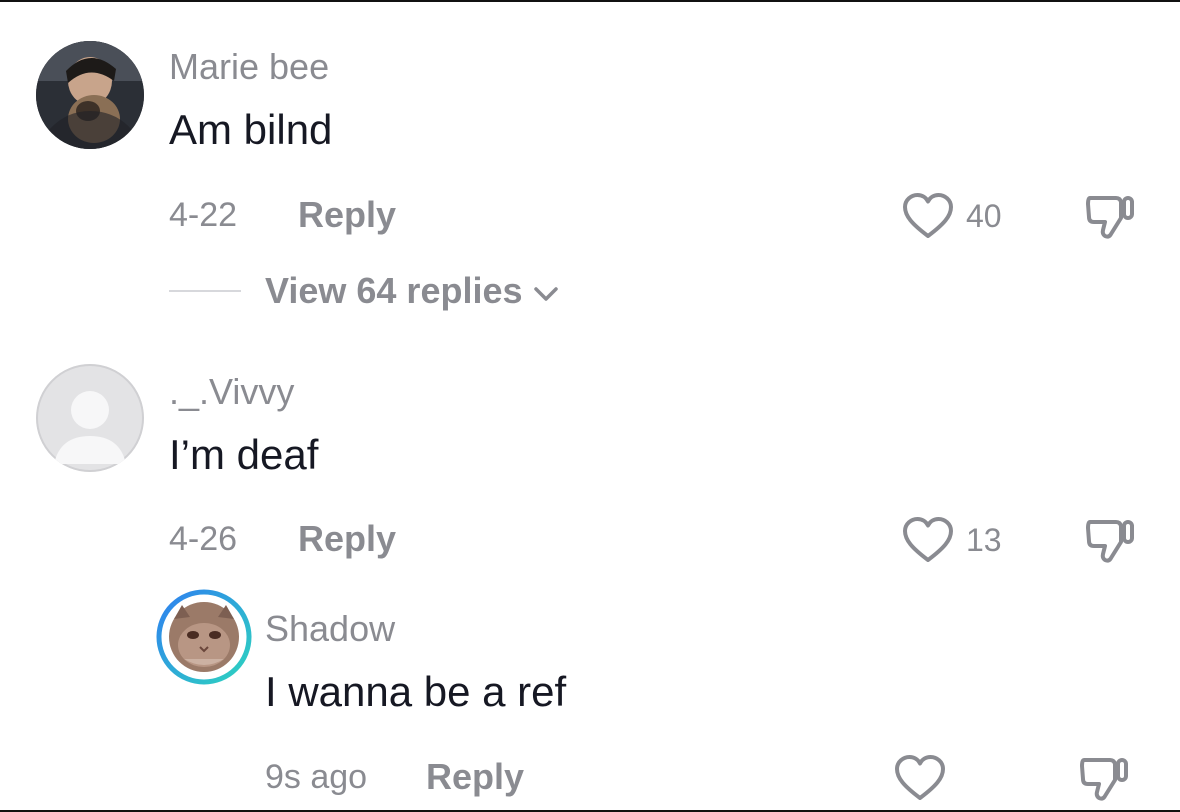  I want to click on comment-username: Marie bee, so click(249, 67).